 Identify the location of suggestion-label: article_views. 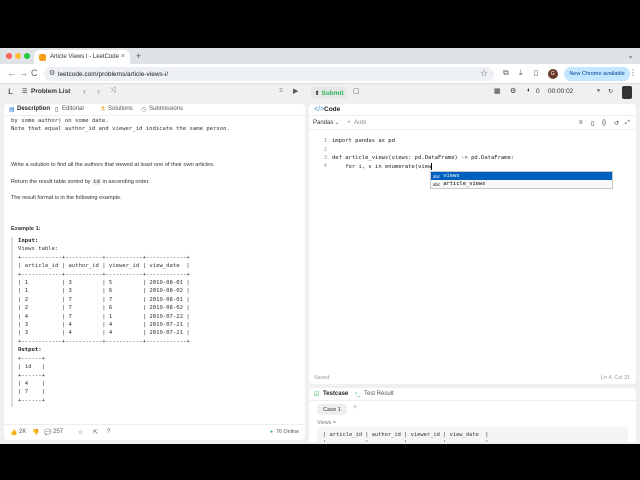
(464, 184).